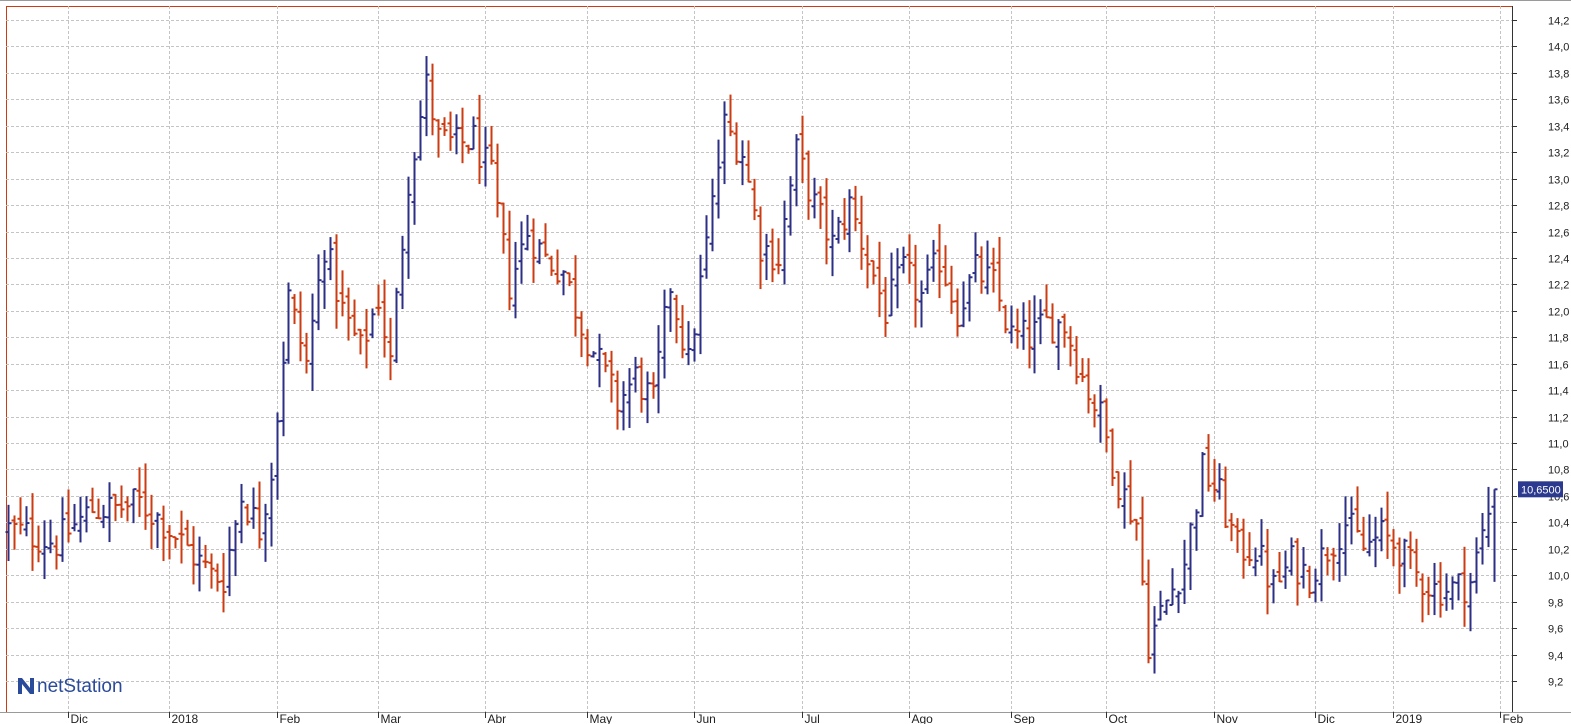 This screenshot has width=1571, height=724. Describe the element at coordinates (1558, 207) in the screenshot. I see `y-tick-label: 12,8` at that location.